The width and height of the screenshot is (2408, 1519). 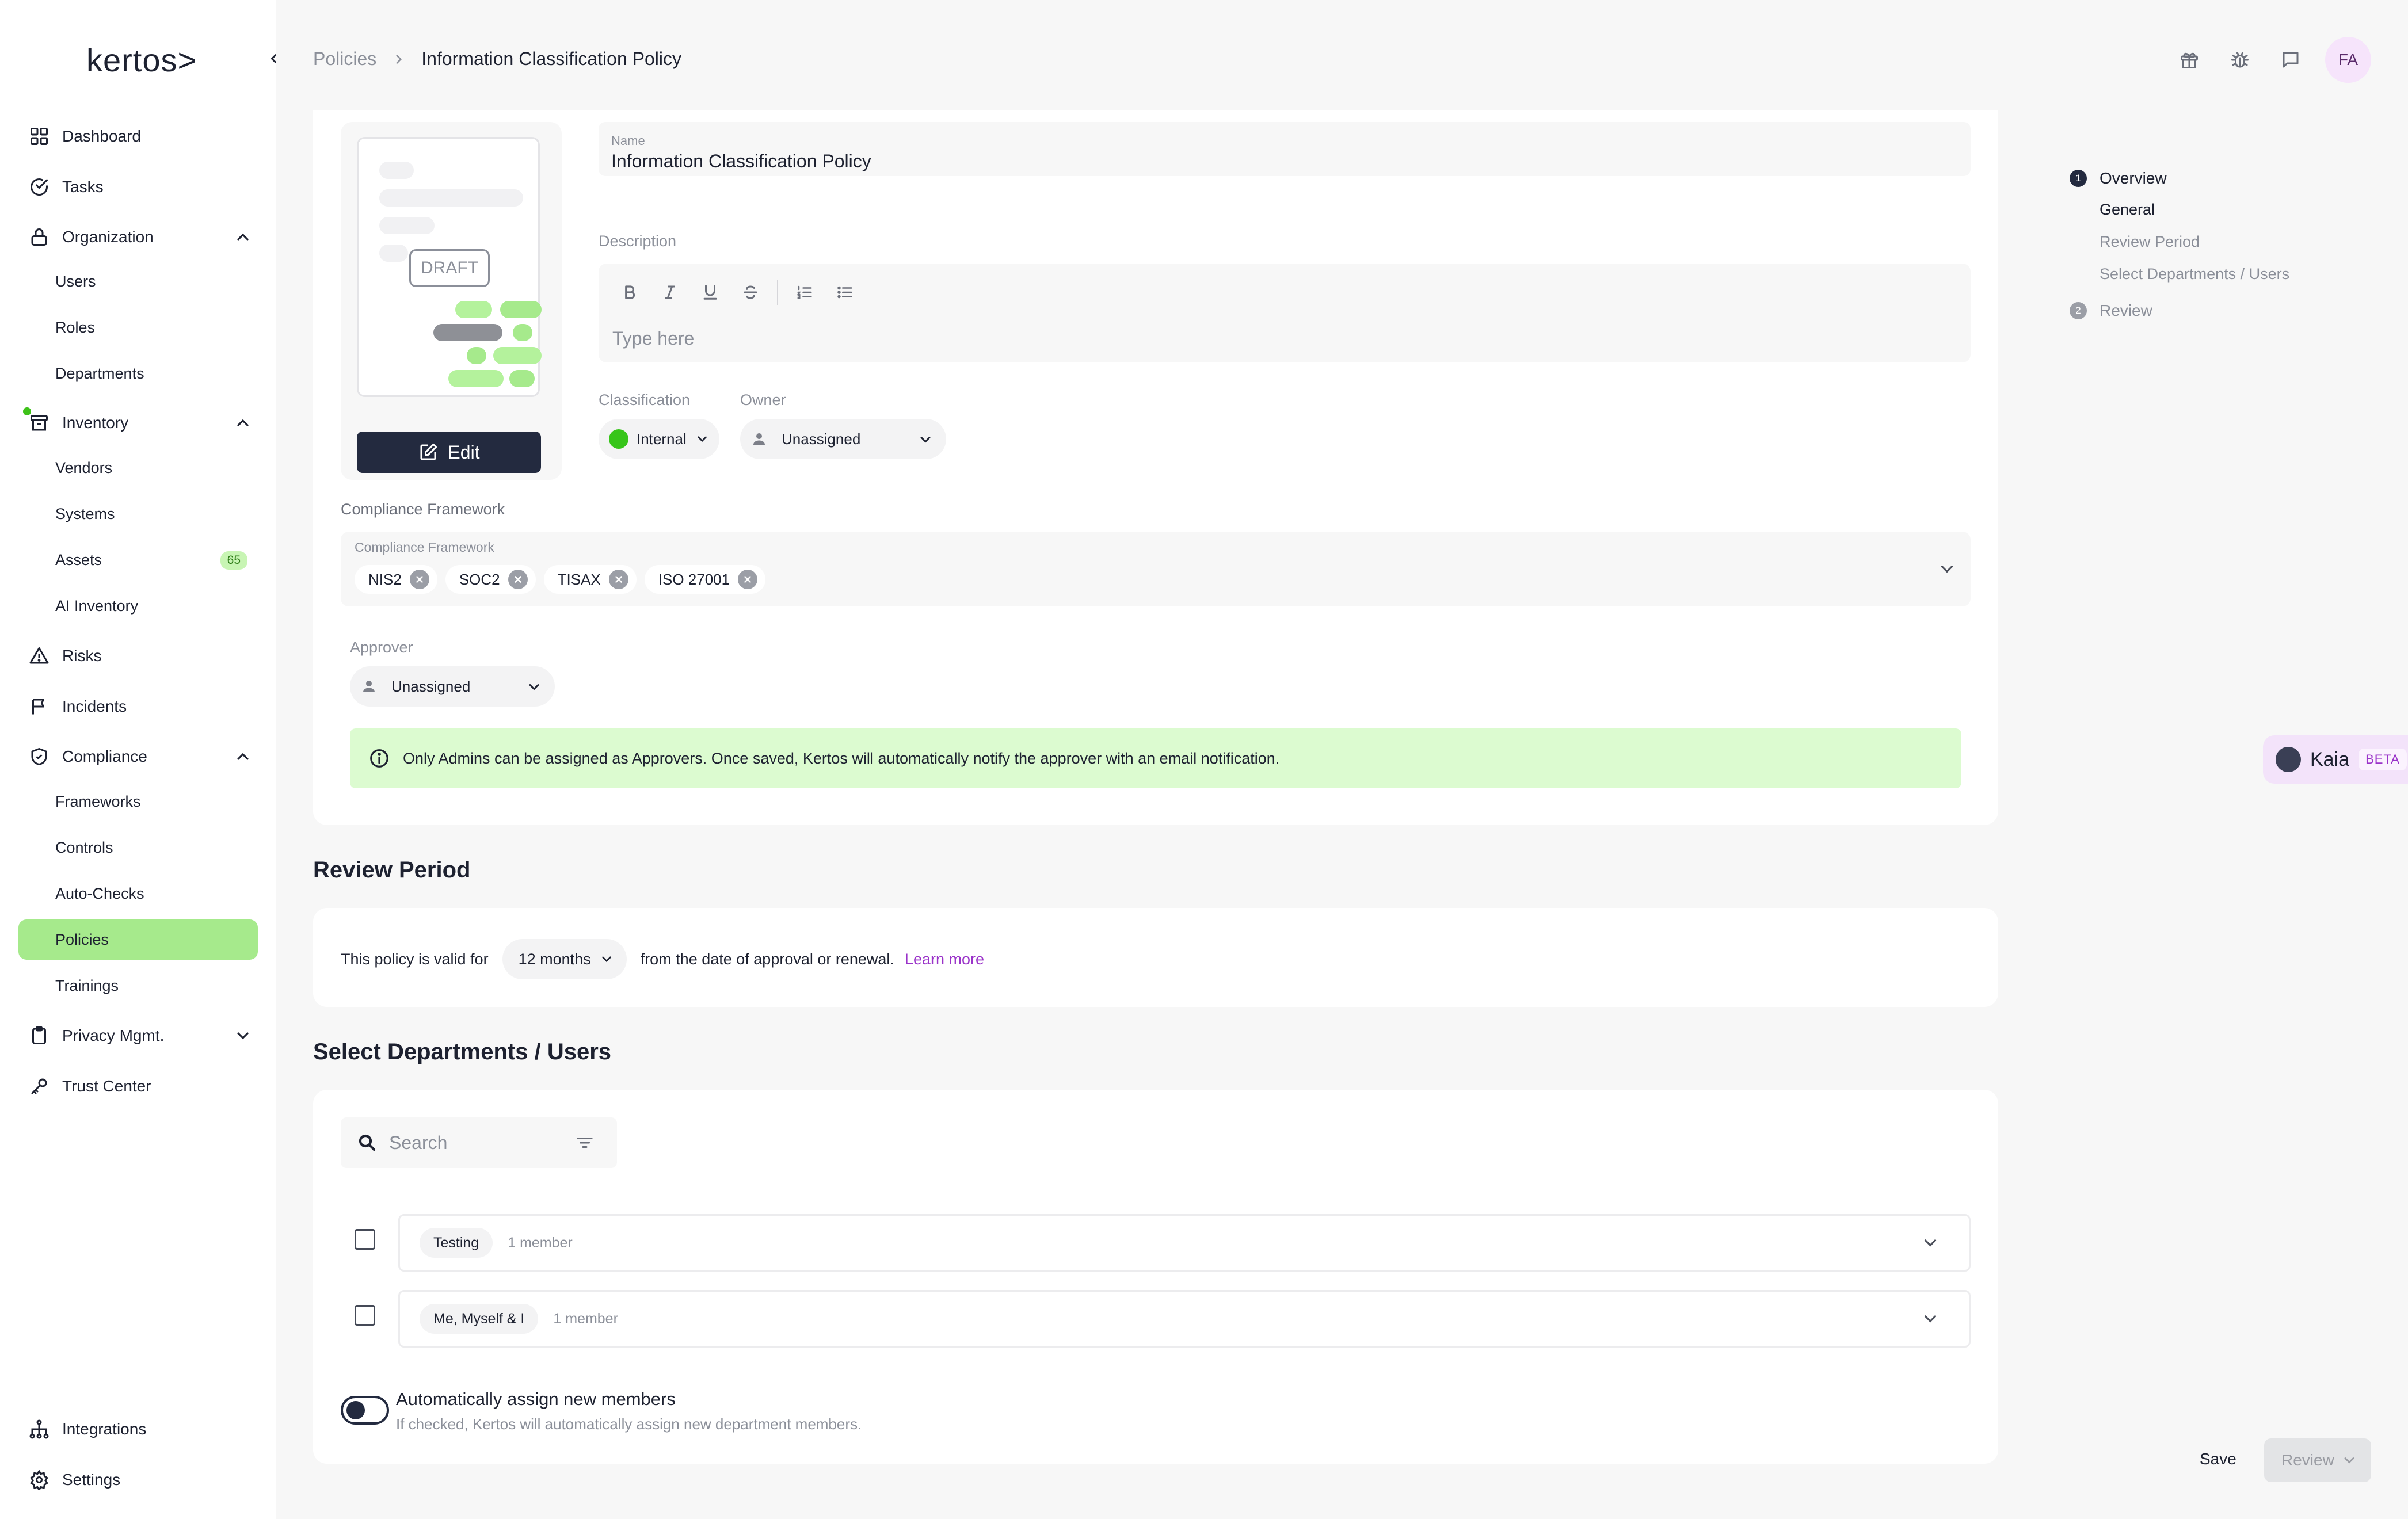 I want to click on network-icon, so click(x=39, y=1430).